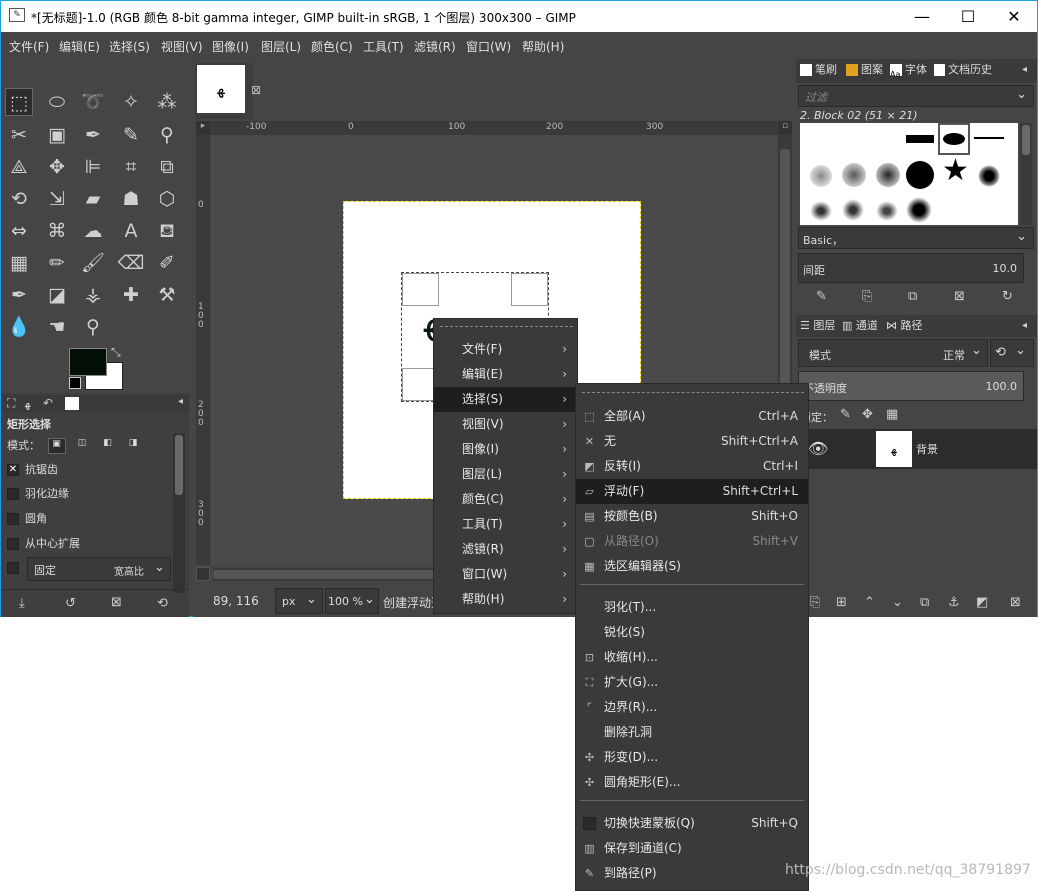  Describe the element at coordinates (13, 544) in the screenshot. I see `expand-center-checkbox` at that location.